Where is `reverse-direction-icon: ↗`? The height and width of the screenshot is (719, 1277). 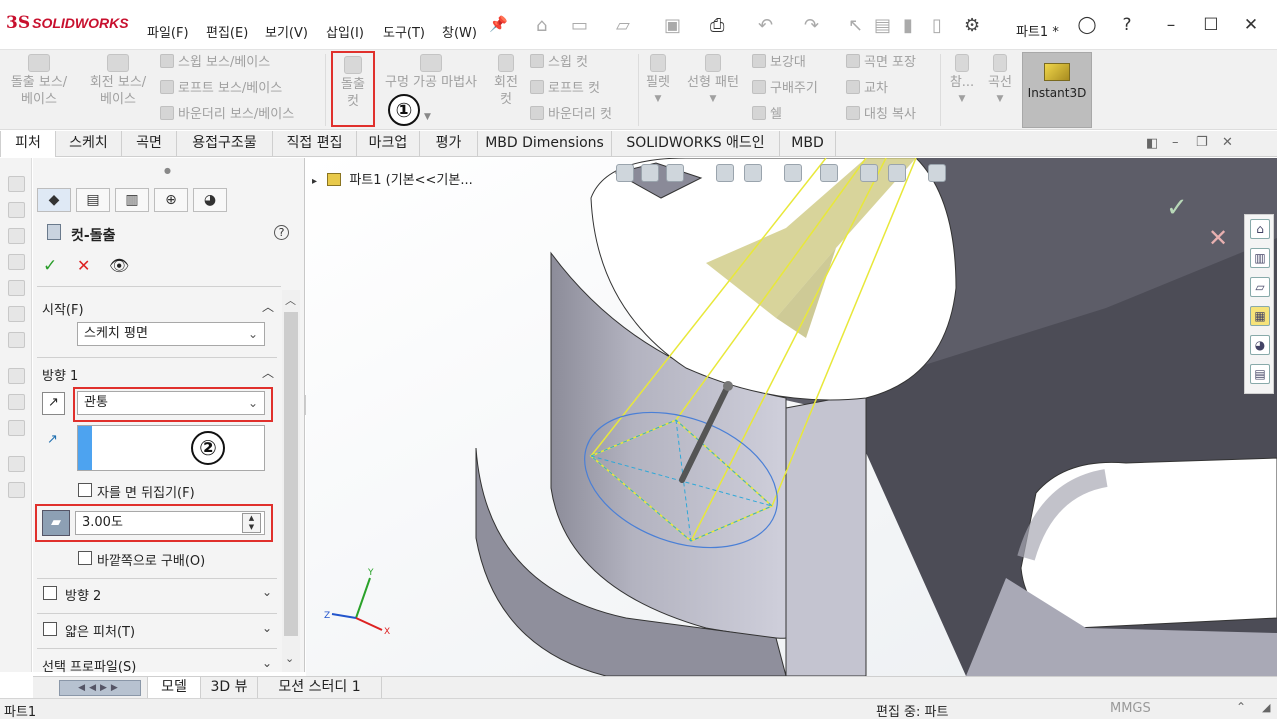 reverse-direction-icon: ↗ is located at coordinates (53, 403).